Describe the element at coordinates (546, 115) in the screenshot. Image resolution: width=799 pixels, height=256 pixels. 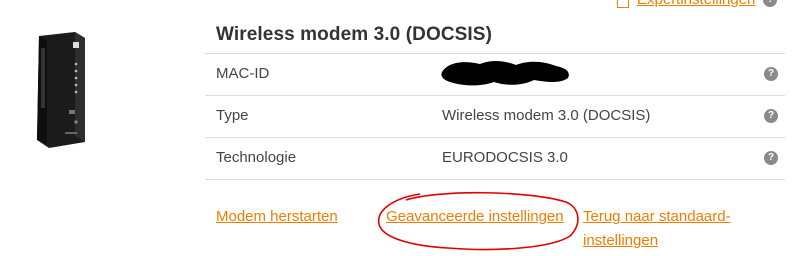
I see `type-value: Wireless modem 3.0 (DOCSIS)` at that location.